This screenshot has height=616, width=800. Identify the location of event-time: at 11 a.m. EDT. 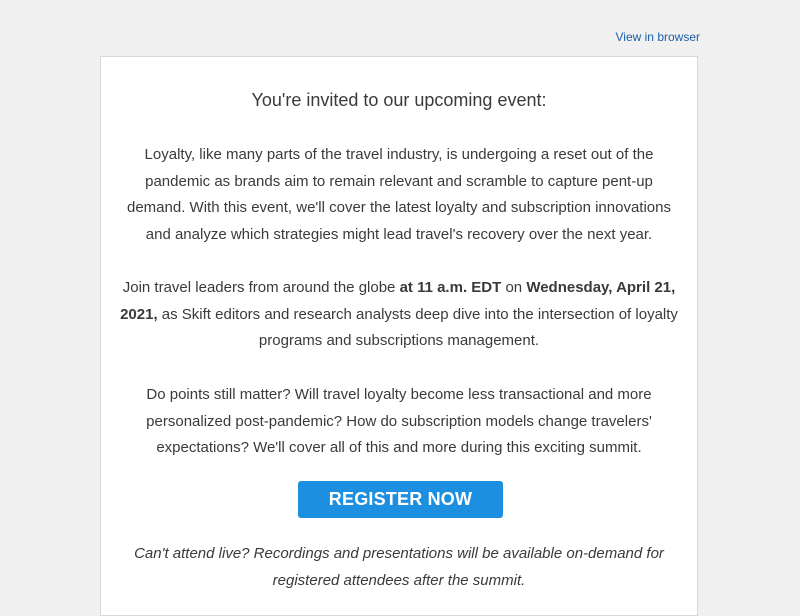
(450, 287).